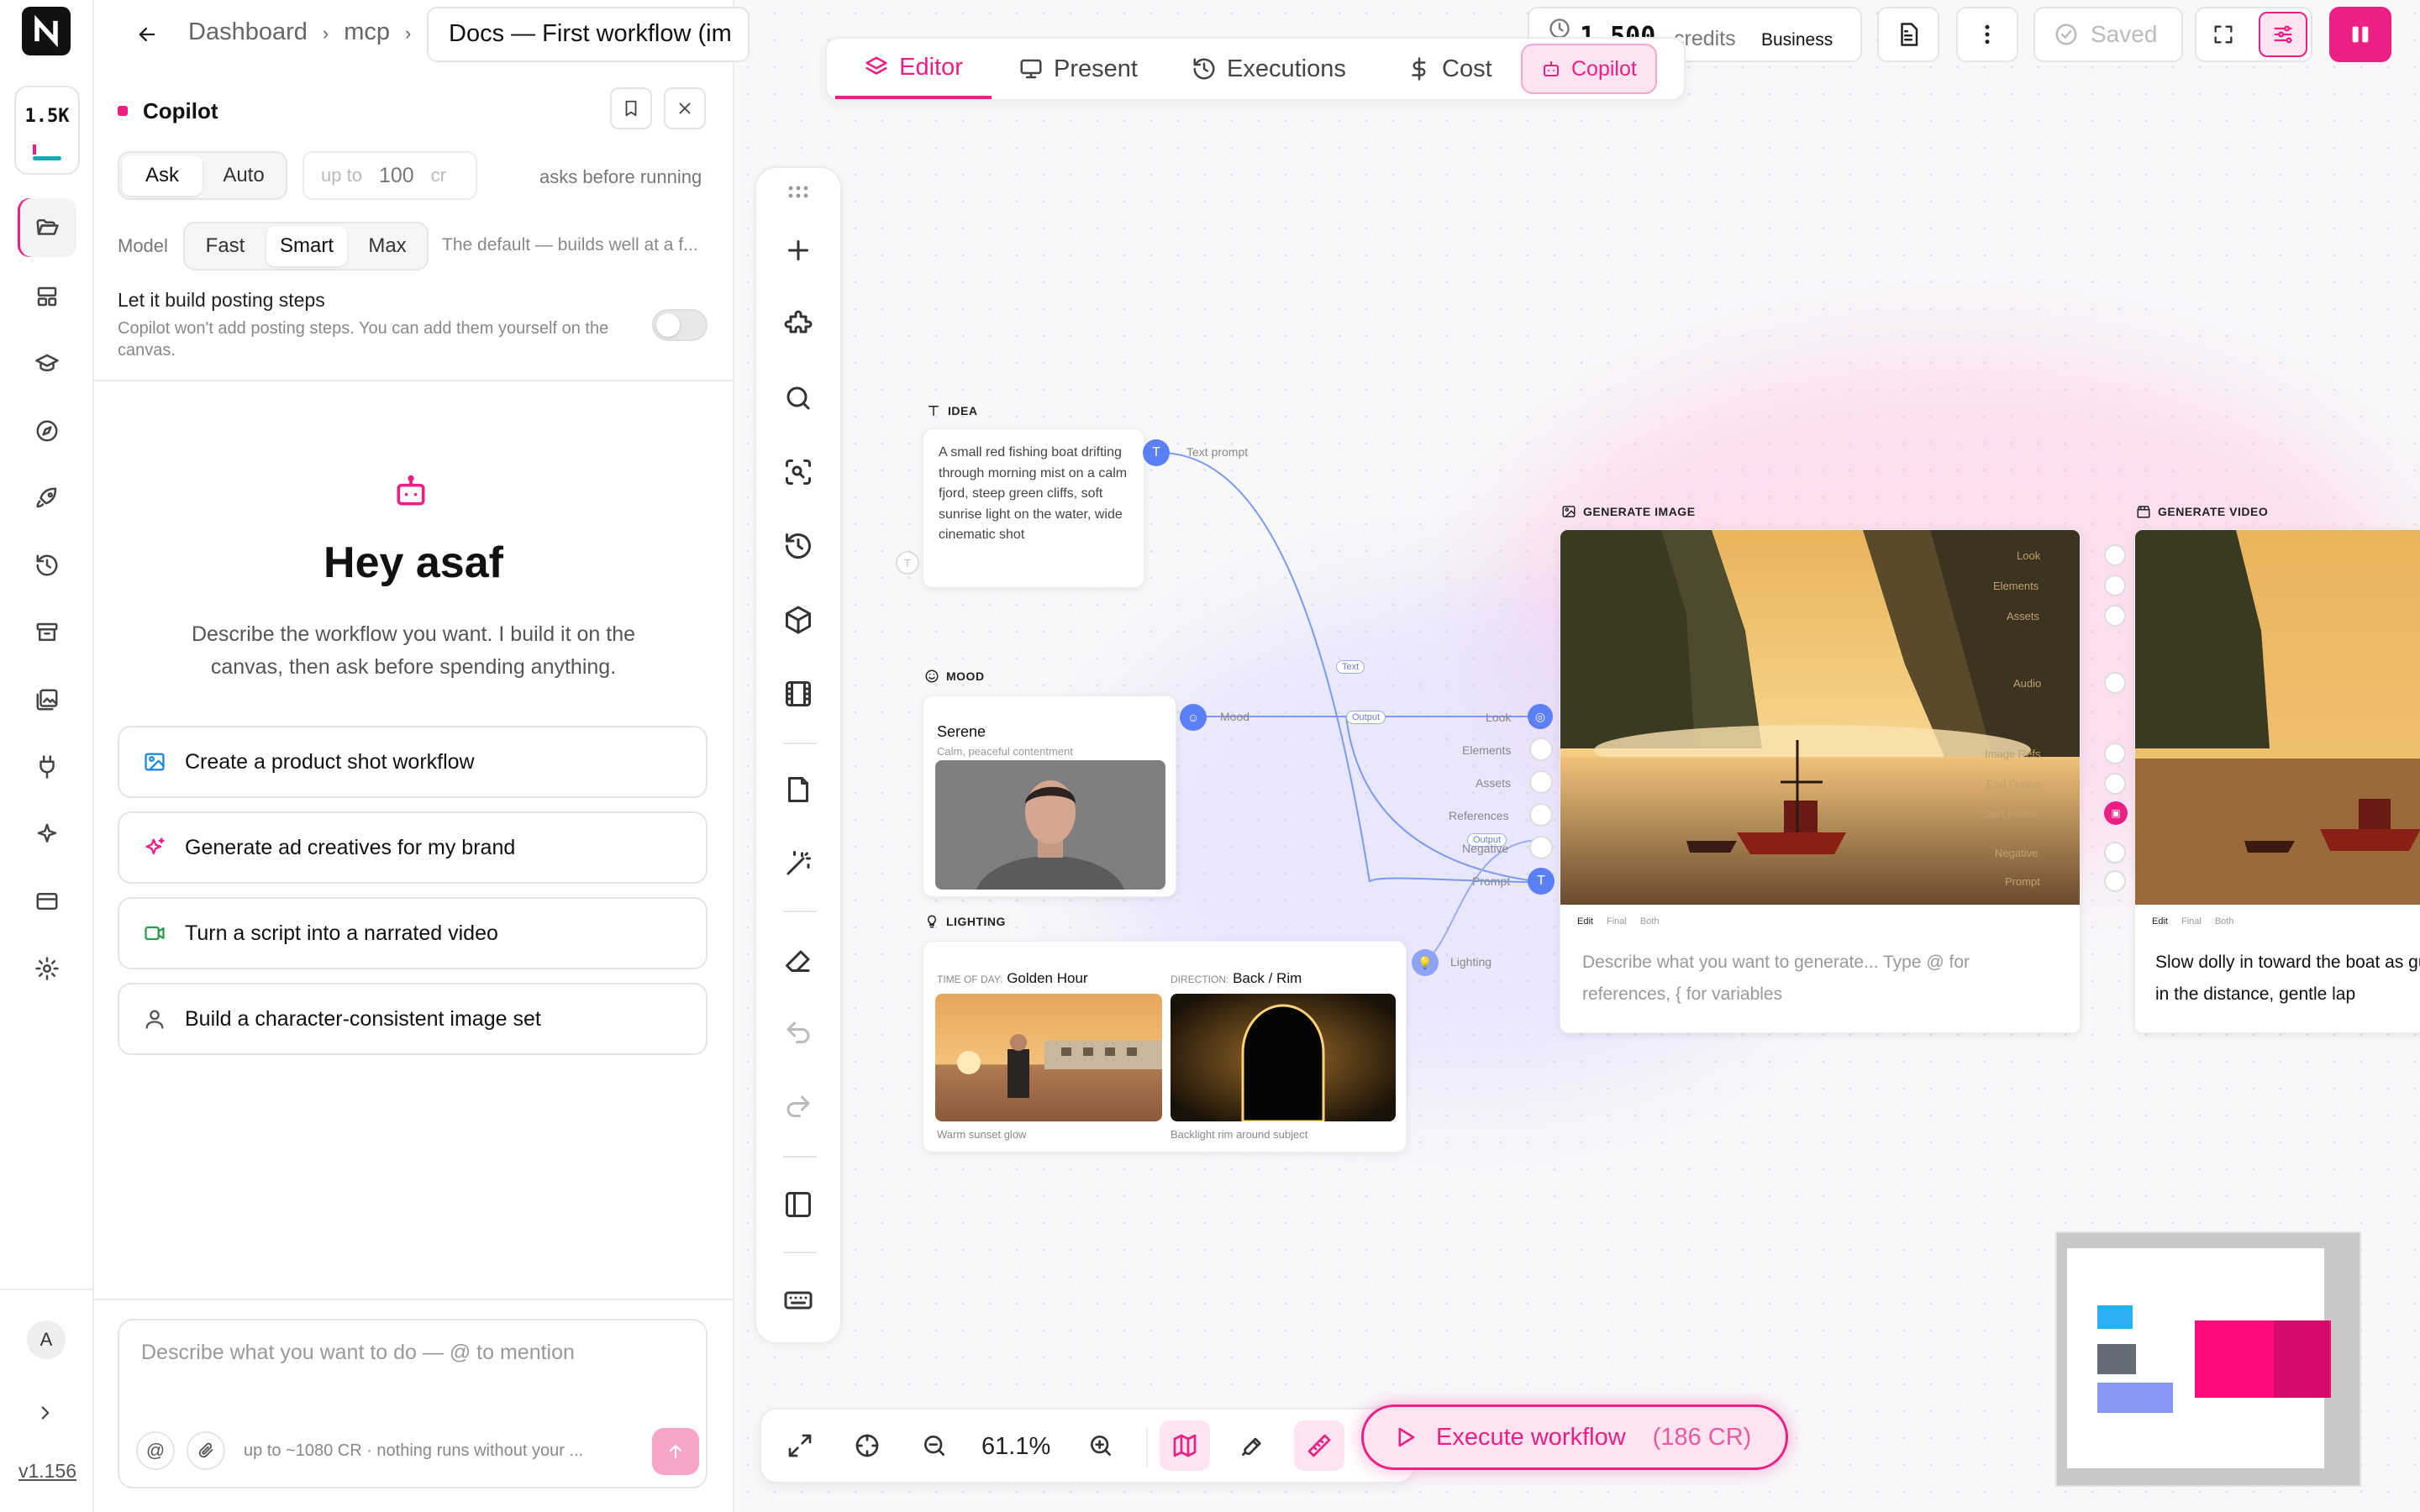 This screenshot has height=1512, width=2420. I want to click on assets-port, so click(1541, 782).